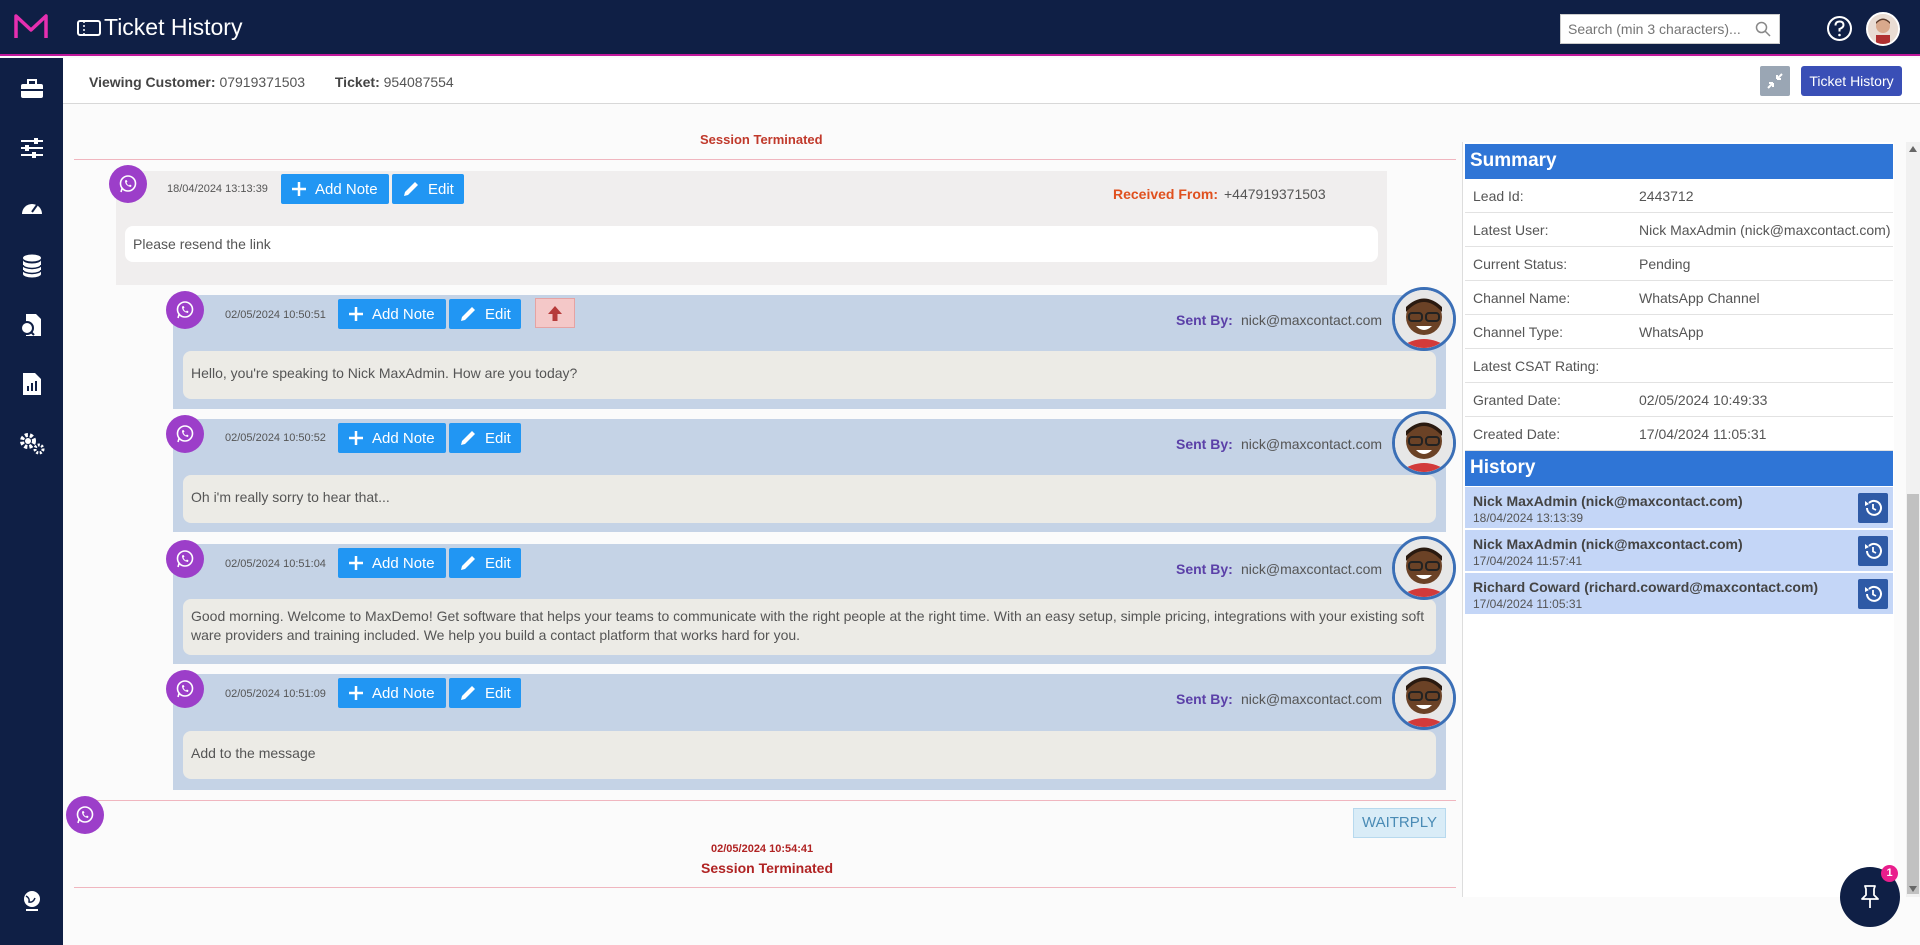 The height and width of the screenshot is (945, 1920). Describe the element at coordinates (275, 564) in the screenshot. I see `message-timestamp: 02/05/2024 10:51:04` at that location.